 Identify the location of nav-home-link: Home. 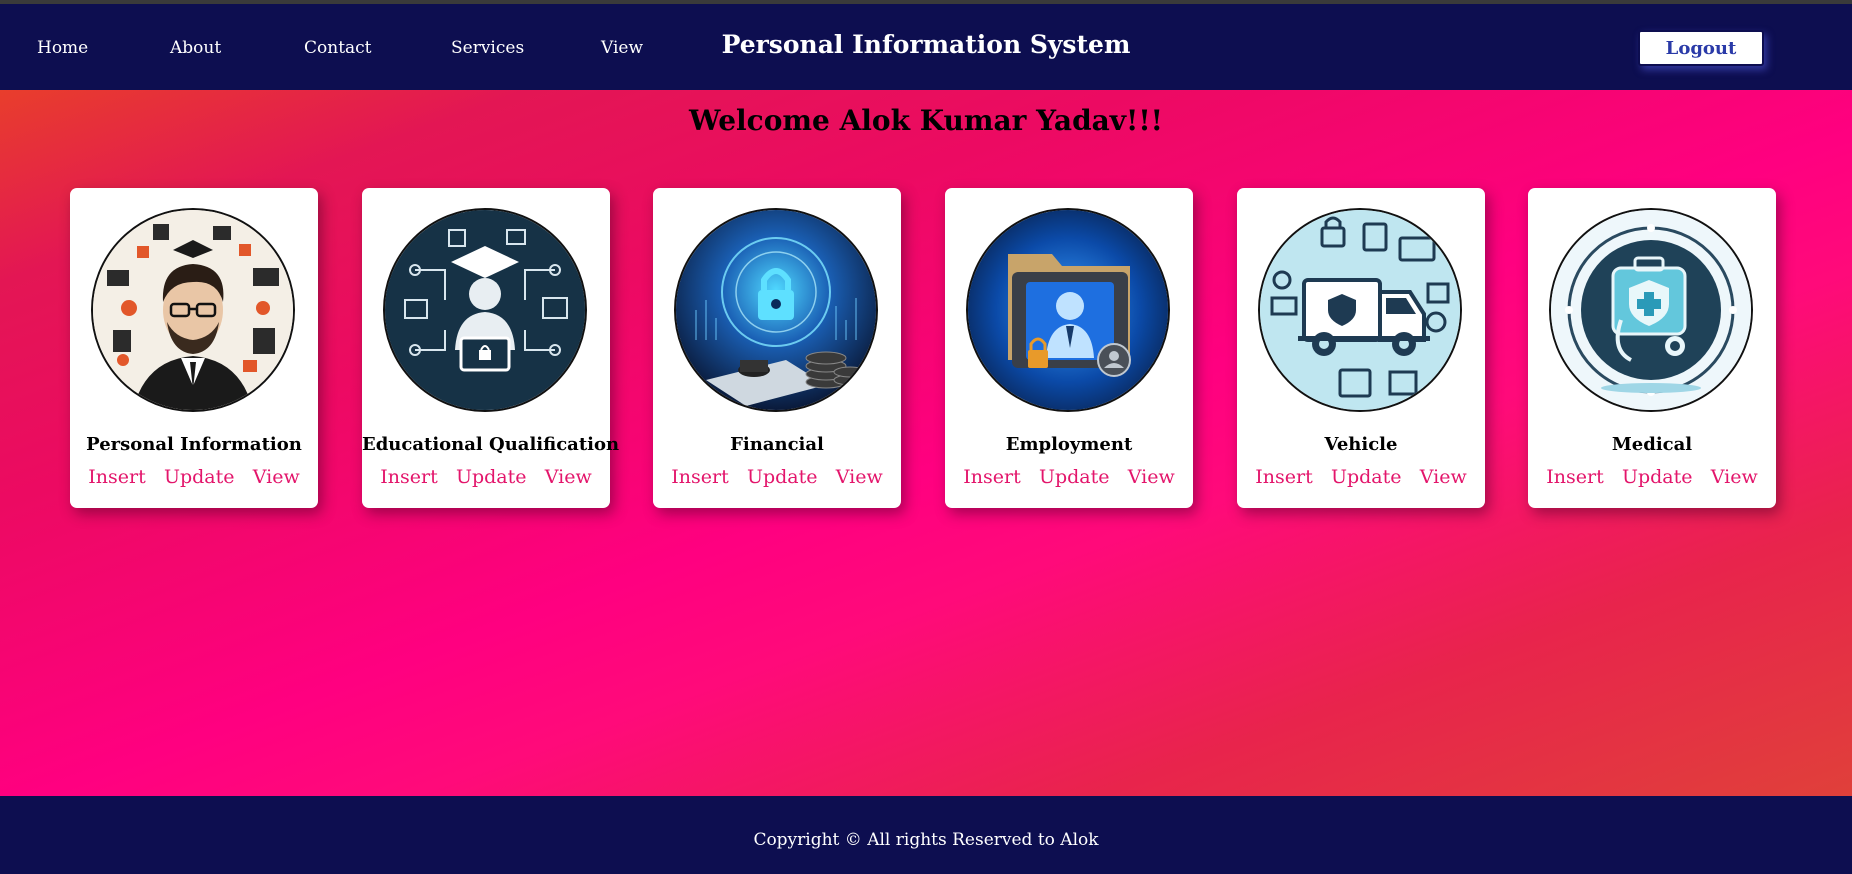
(62, 48).